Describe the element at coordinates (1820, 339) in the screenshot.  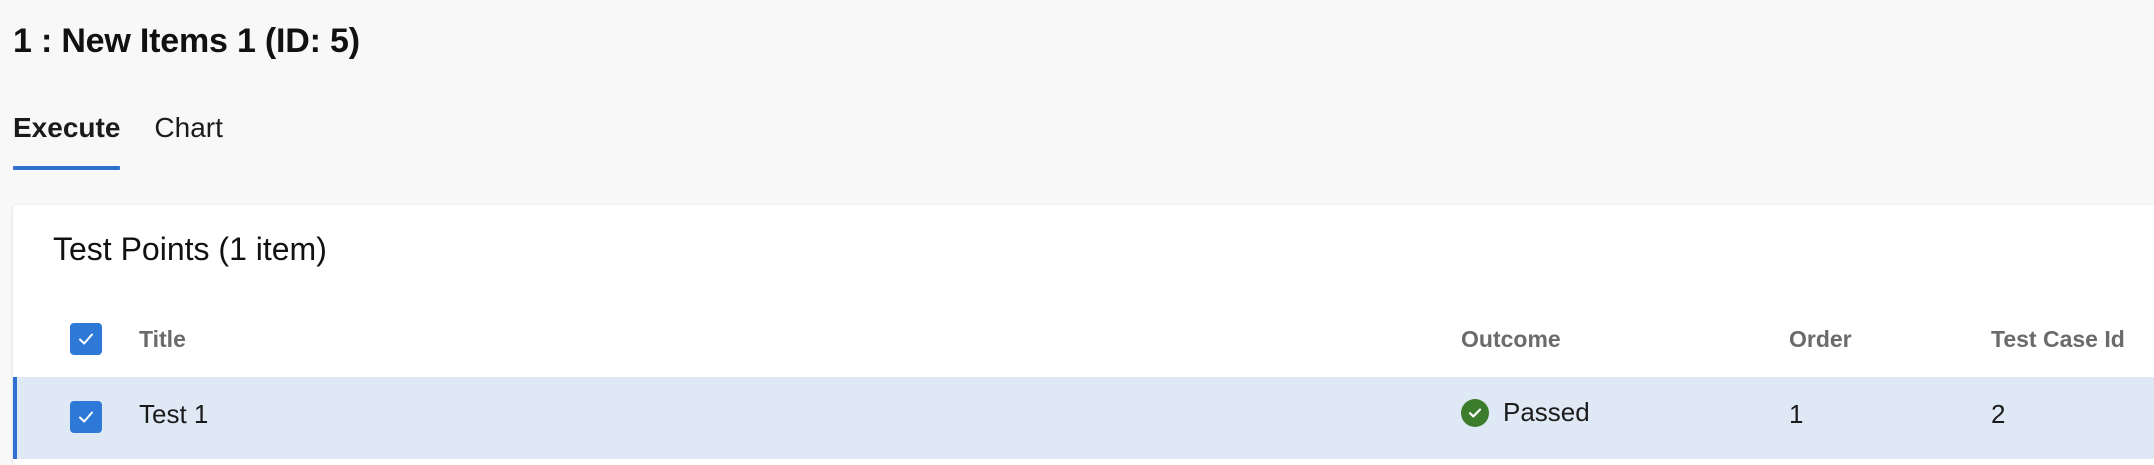
I see `column-header-order: Order` at that location.